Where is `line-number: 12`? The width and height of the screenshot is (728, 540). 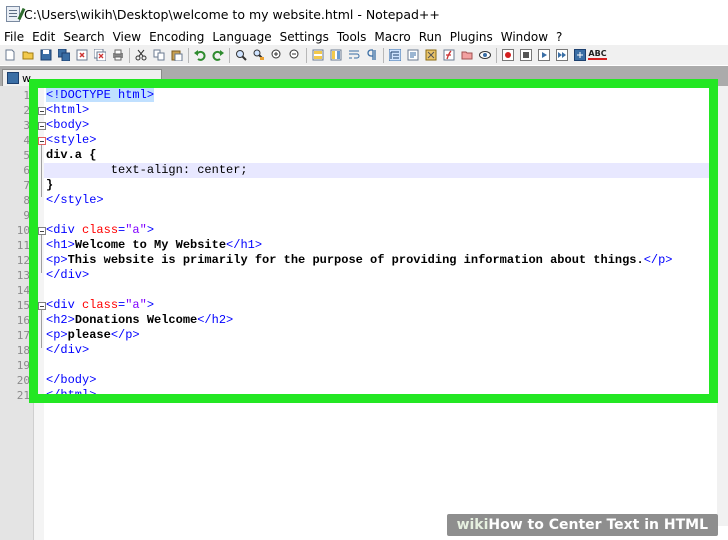
line-number: 12 is located at coordinates (23, 260).